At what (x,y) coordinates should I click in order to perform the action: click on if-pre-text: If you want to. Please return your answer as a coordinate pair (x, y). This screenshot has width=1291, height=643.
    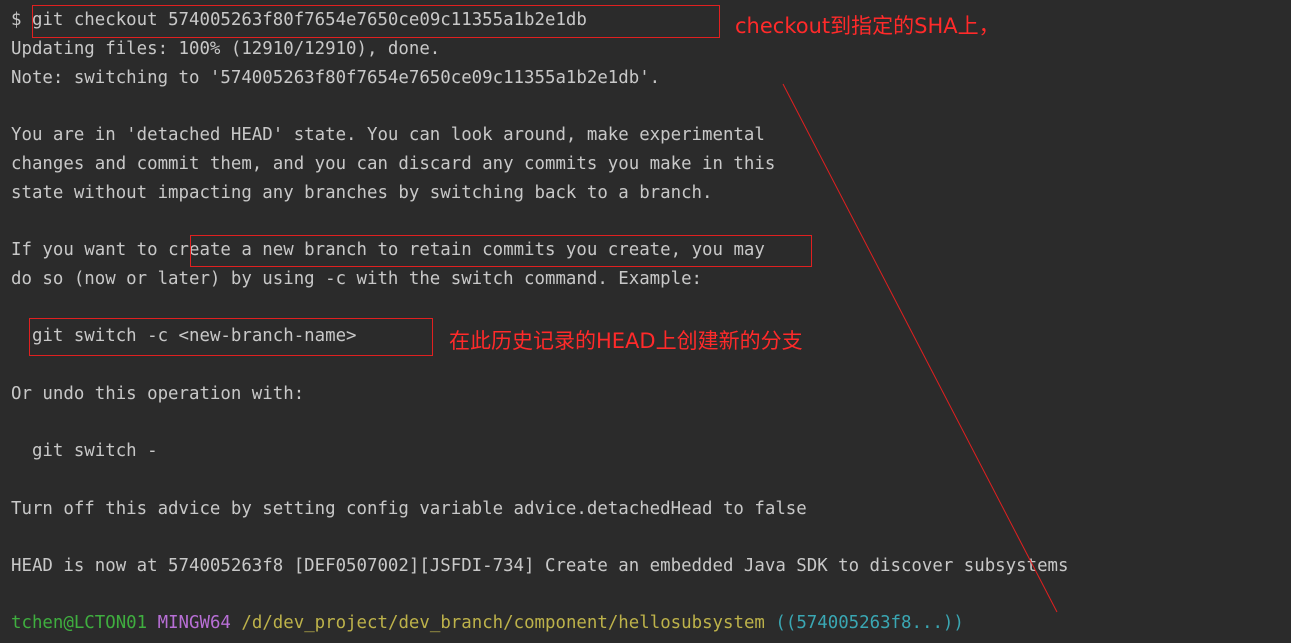
    Looking at the image, I should click on (90, 250).